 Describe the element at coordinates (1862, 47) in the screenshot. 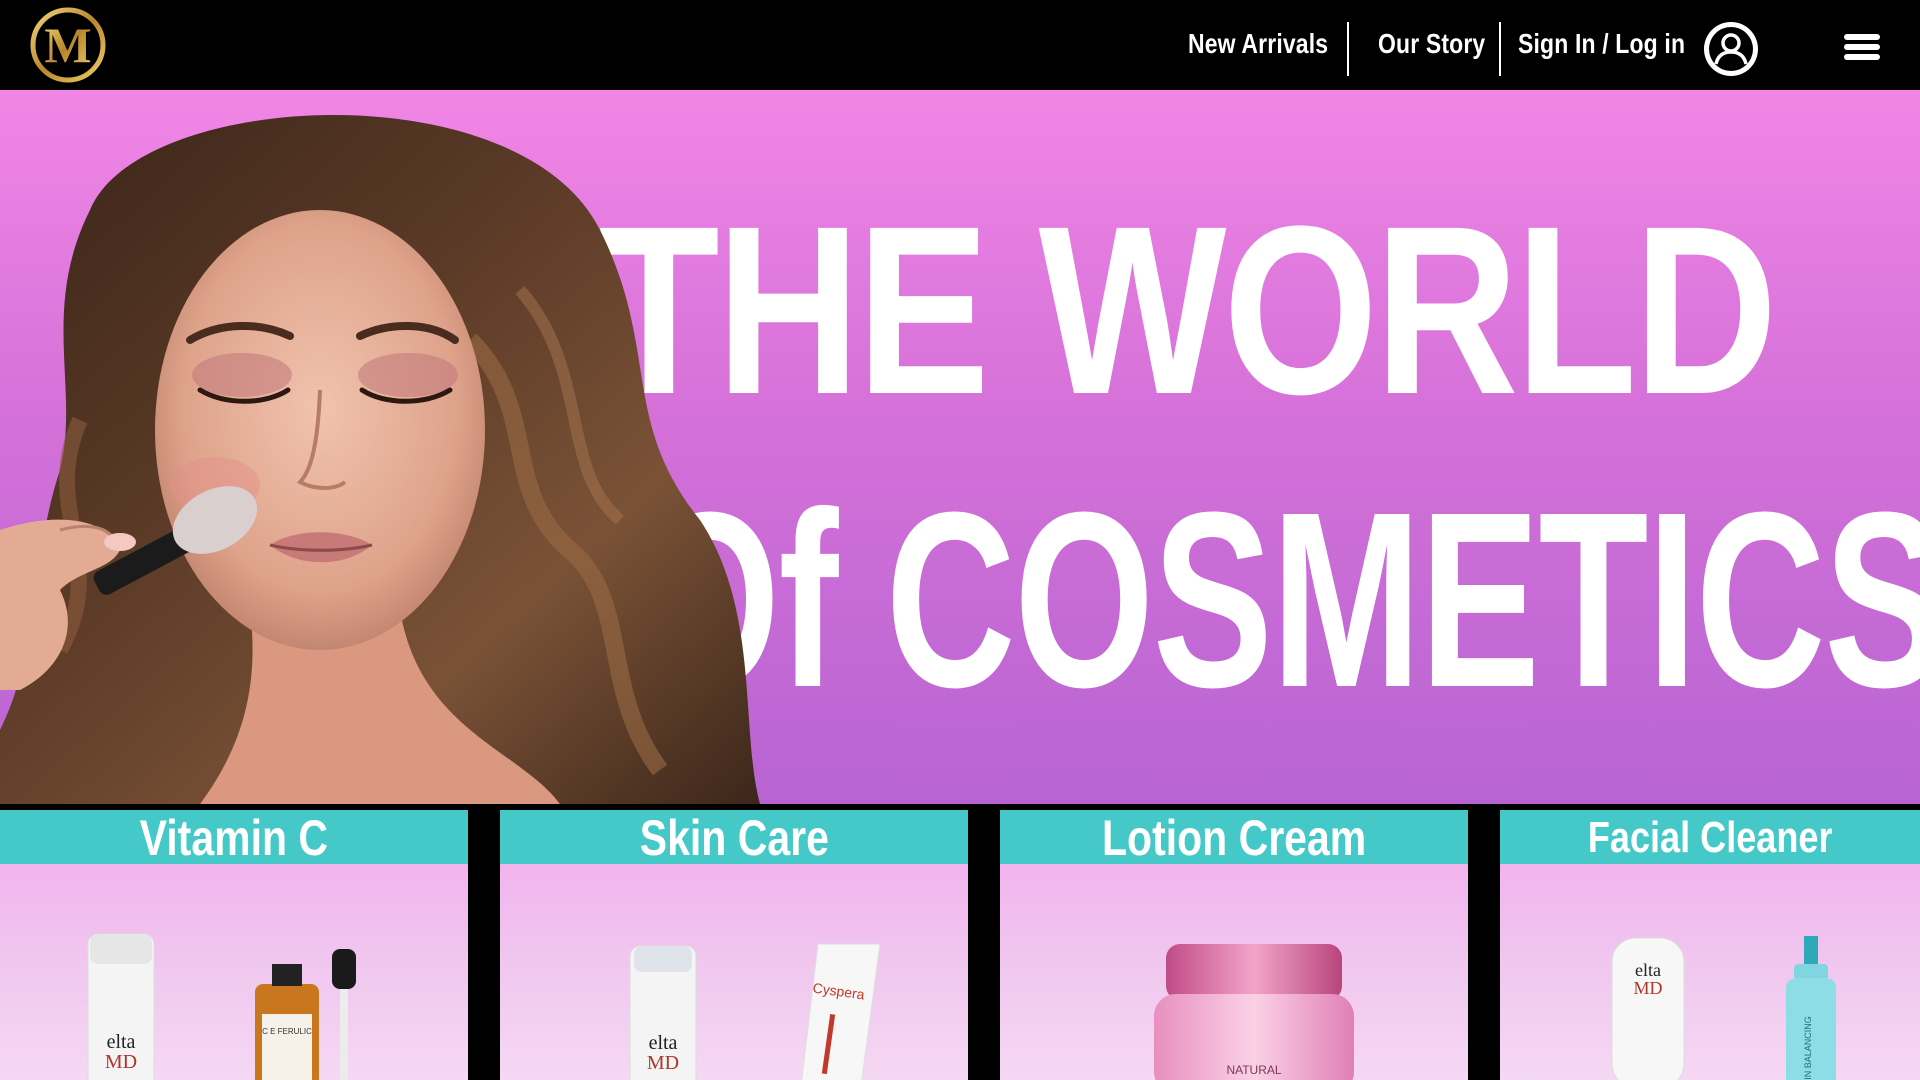

I see `hamburger-menu-icon` at that location.